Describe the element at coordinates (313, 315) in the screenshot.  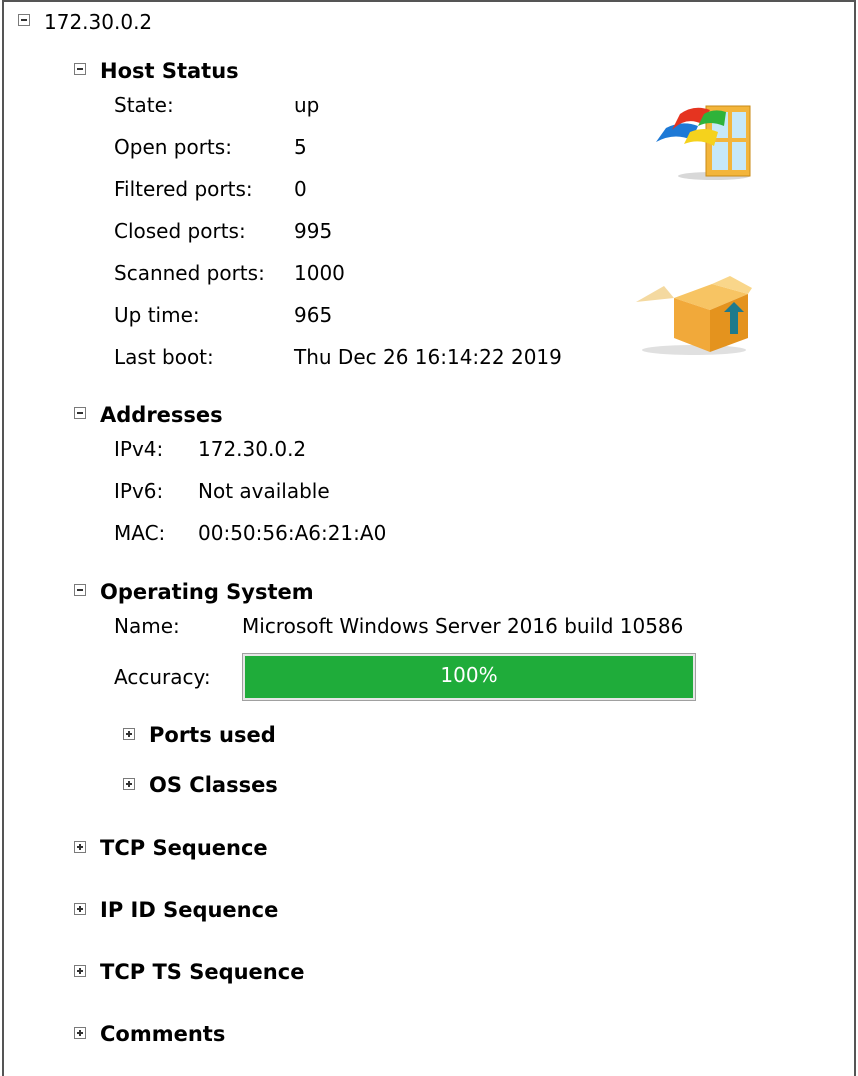
I see `up-time-value: 965` at that location.